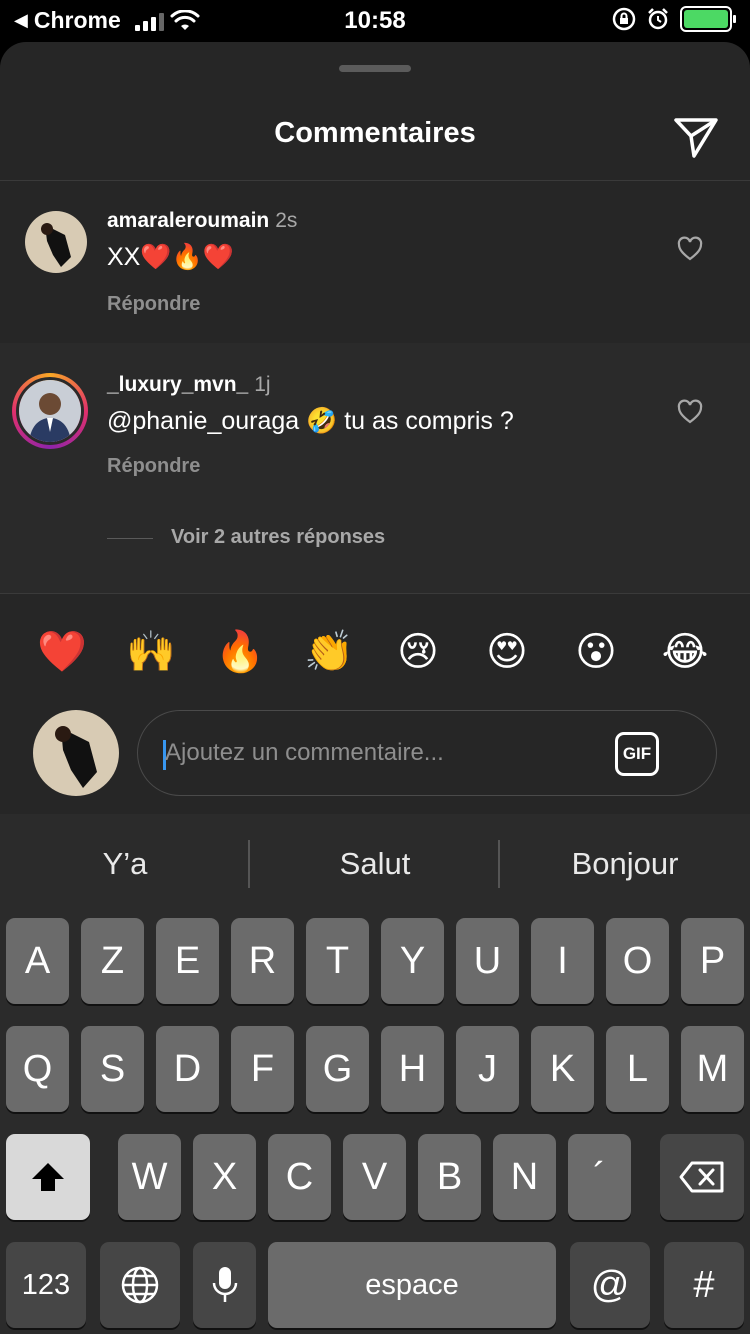 This screenshot has height=1334, width=750. What do you see at coordinates (130, 538) in the screenshot?
I see `more-replies-line` at bounding box center [130, 538].